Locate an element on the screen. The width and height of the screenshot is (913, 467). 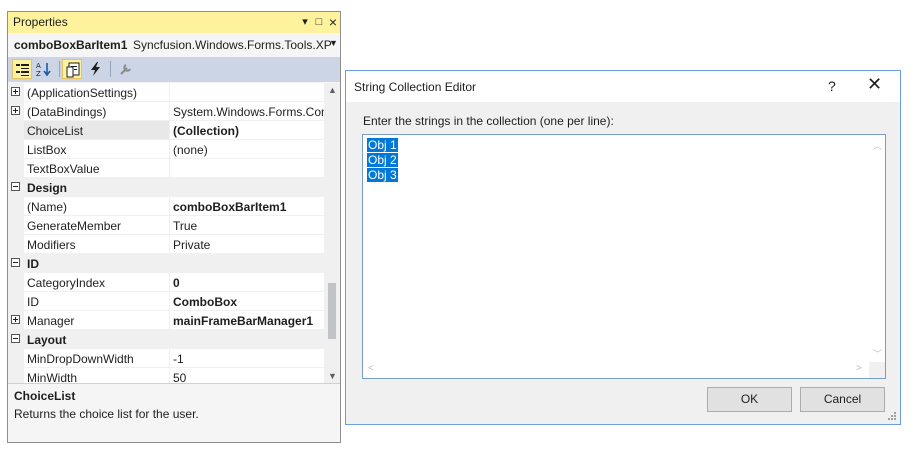
dialog-title-bar: String Collection Editor ? ✕ is located at coordinates (623, 86).